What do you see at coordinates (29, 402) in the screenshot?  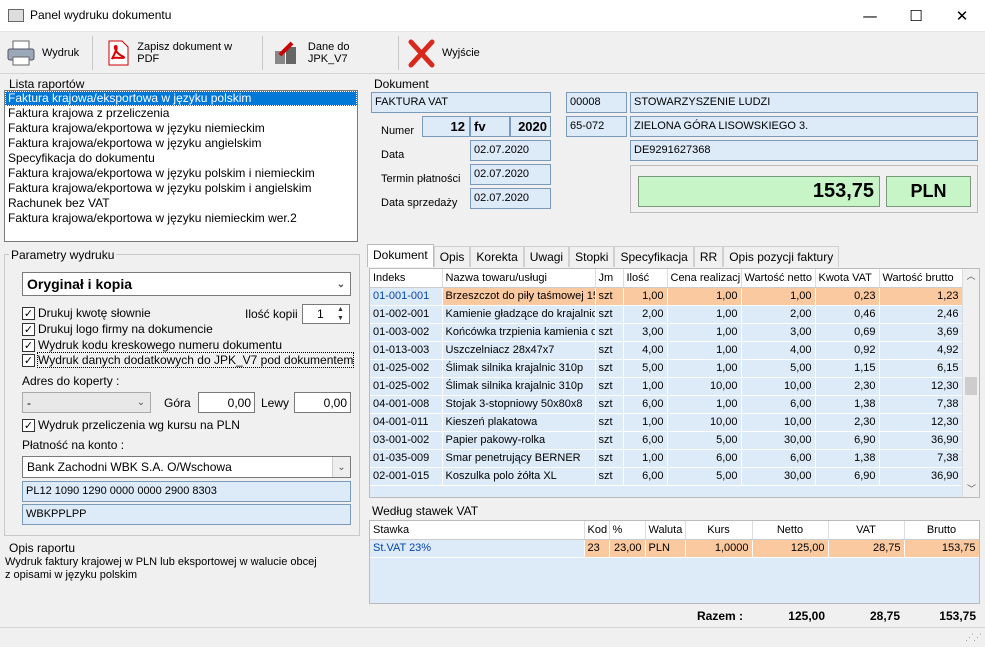 I see `envelope-value: -` at bounding box center [29, 402].